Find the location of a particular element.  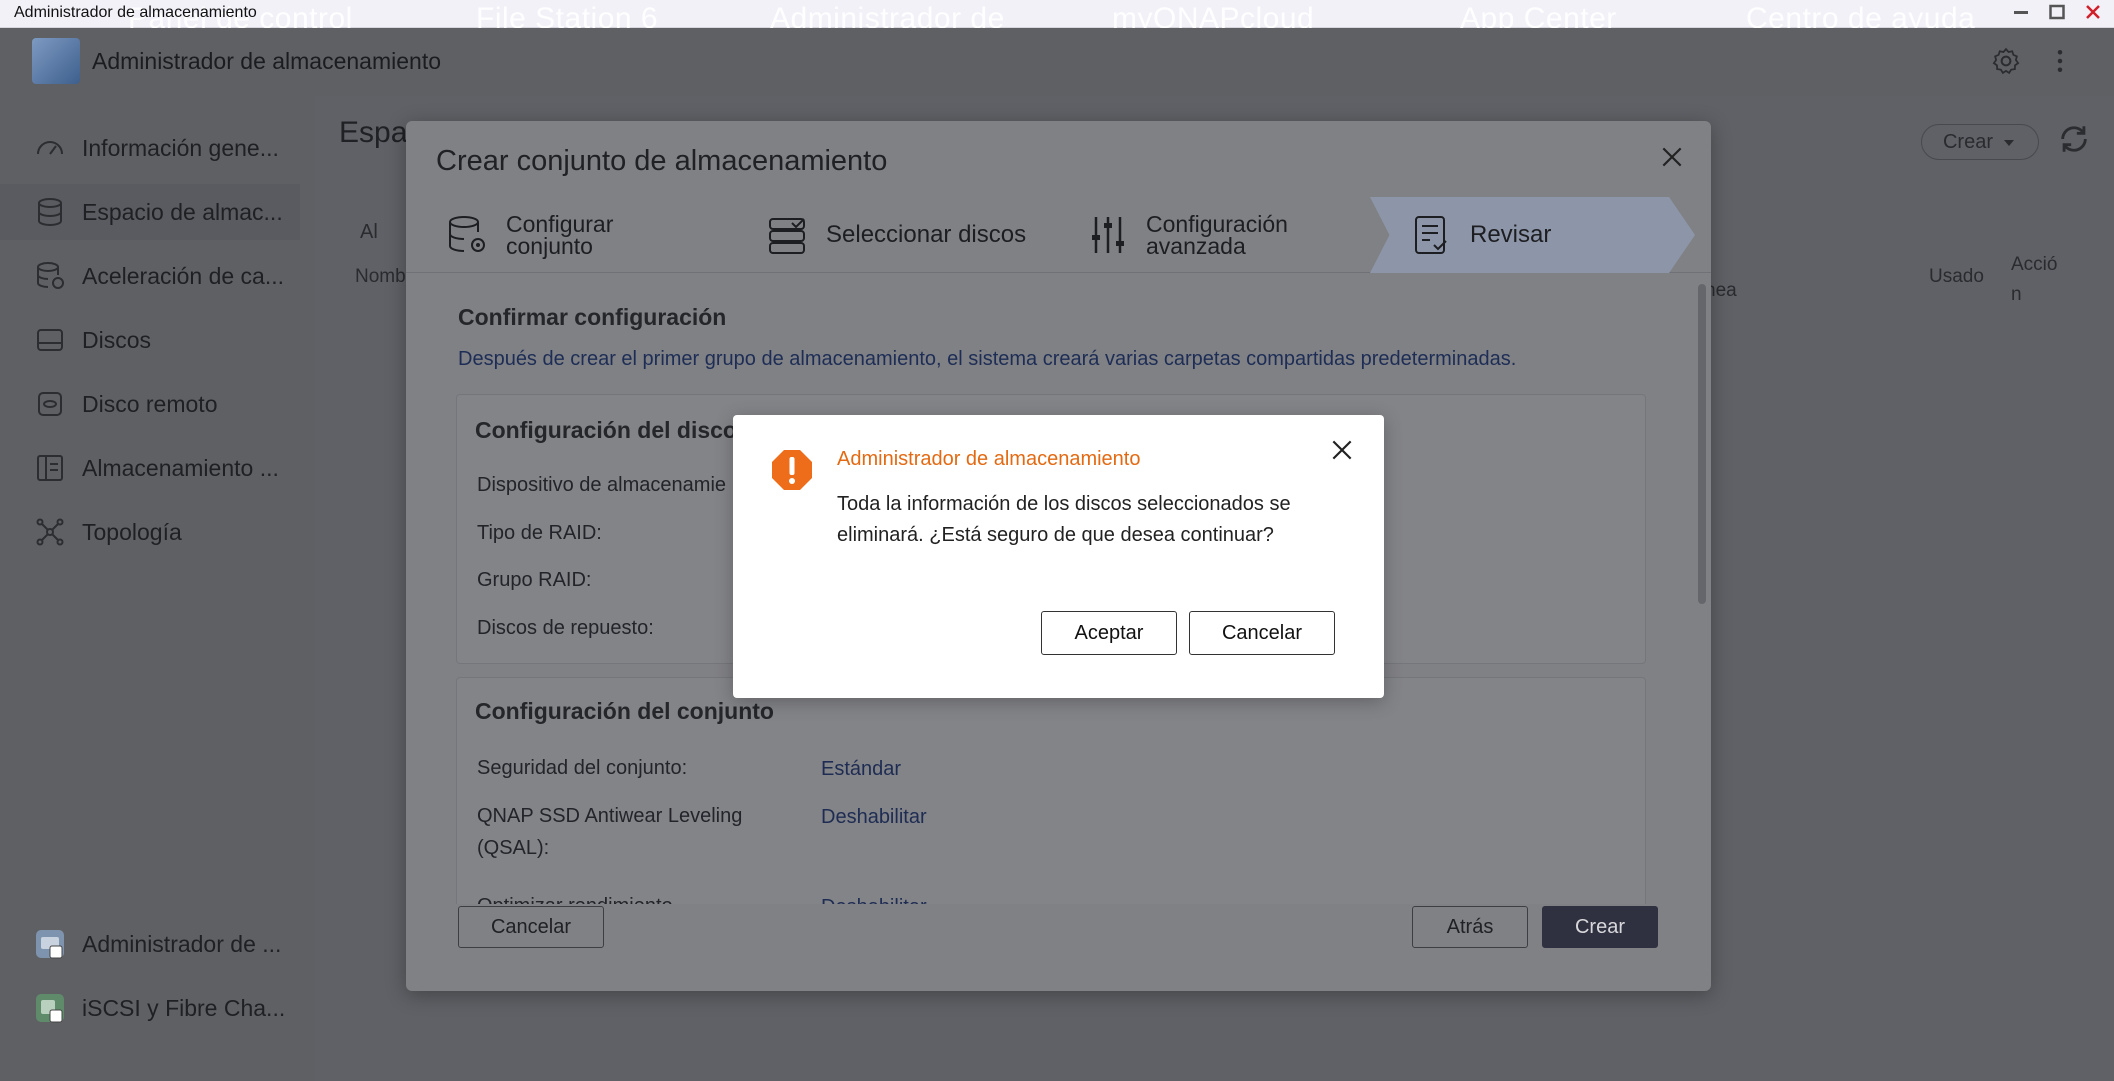

page-title: Espa is located at coordinates (373, 132).